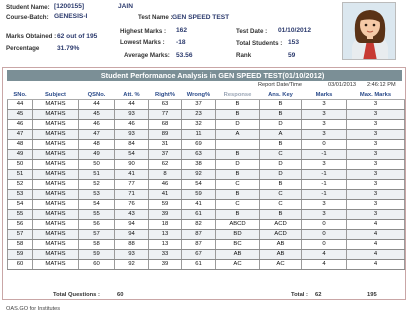  What do you see at coordinates (165, 224) in the screenshot?
I see `table-cell: 18` at bounding box center [165, 224].